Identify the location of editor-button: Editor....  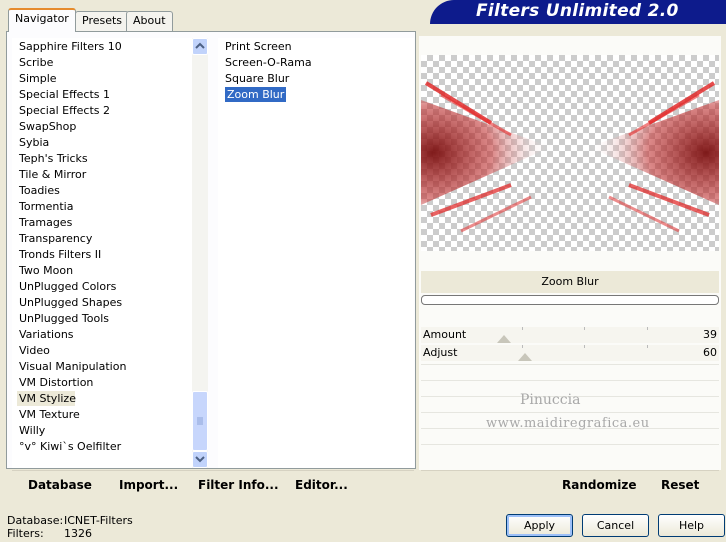
(321, 485).